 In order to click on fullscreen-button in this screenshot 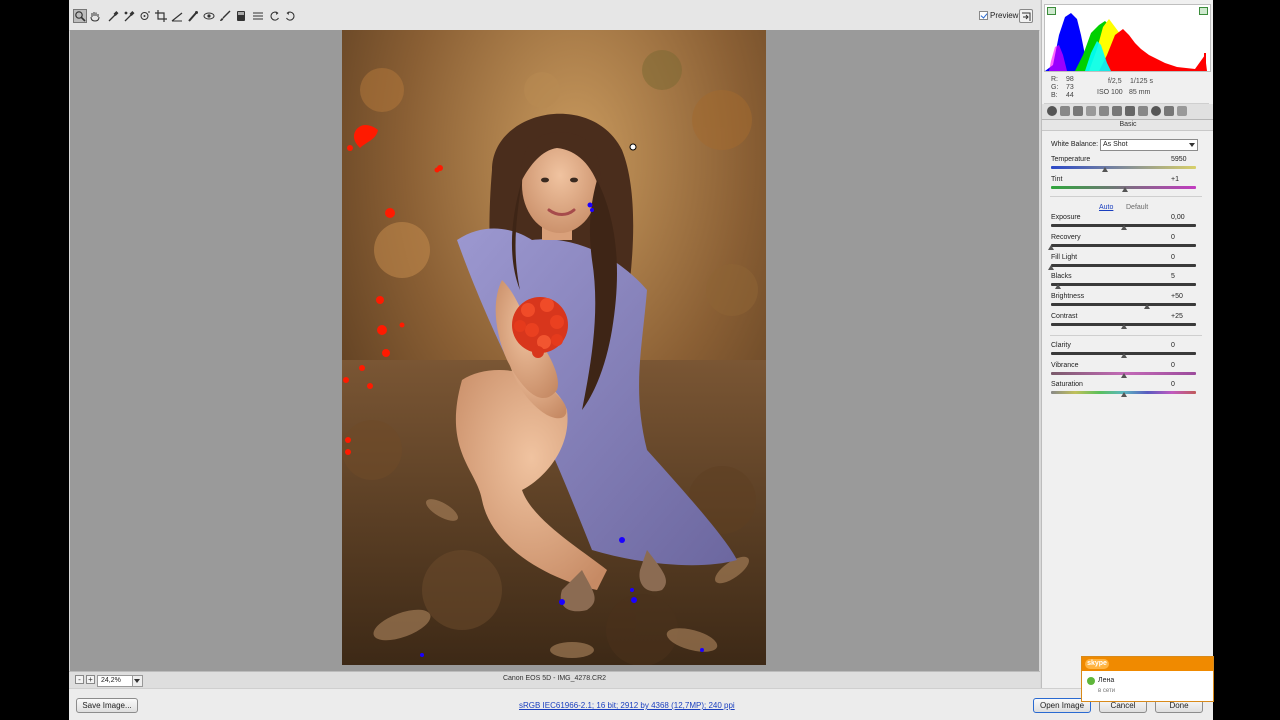, I will do `click(1026, 16)`.